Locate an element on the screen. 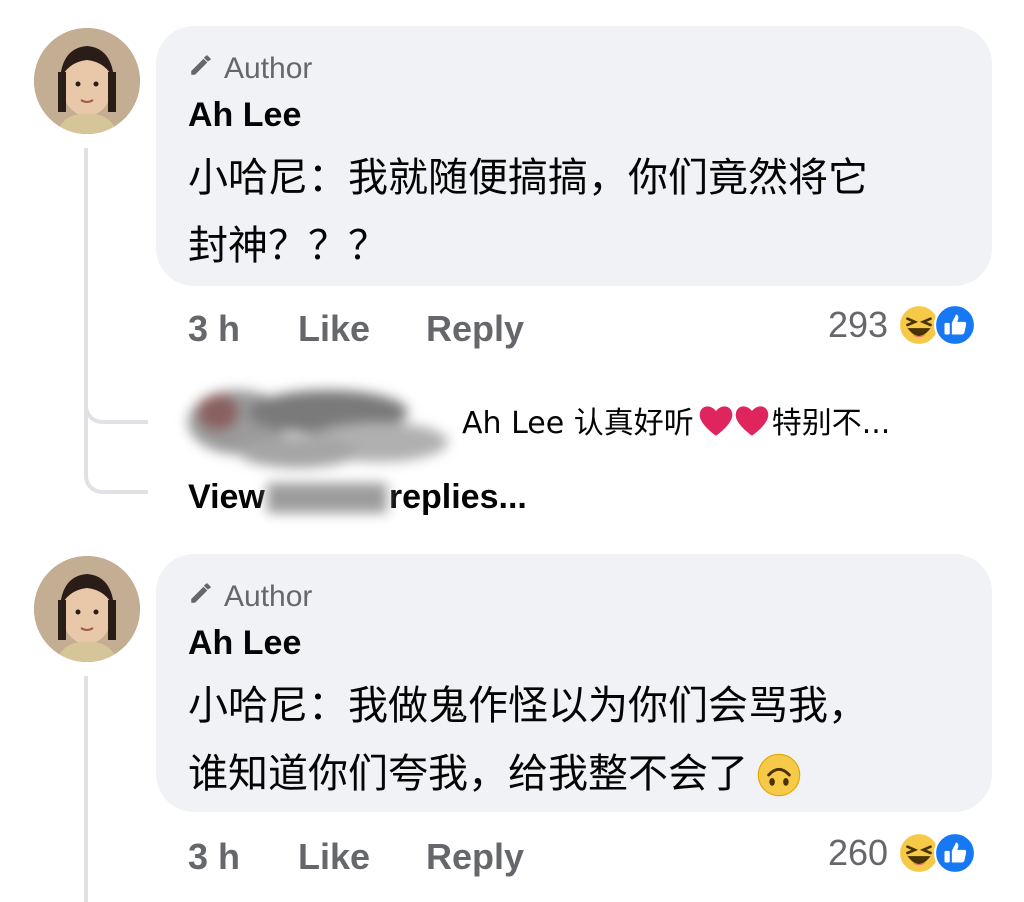 Image resolution: width=1024 pixels, height=902 pixels. reaction-summary: 260 is located at coordinates (902, 853).